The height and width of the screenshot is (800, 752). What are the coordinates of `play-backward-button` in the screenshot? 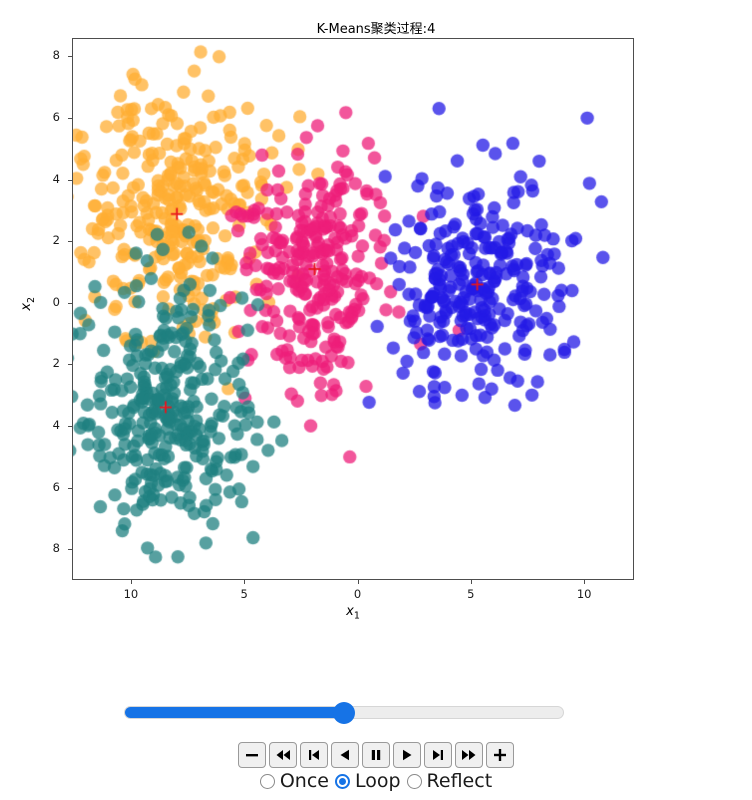 It's located at (345, 755).